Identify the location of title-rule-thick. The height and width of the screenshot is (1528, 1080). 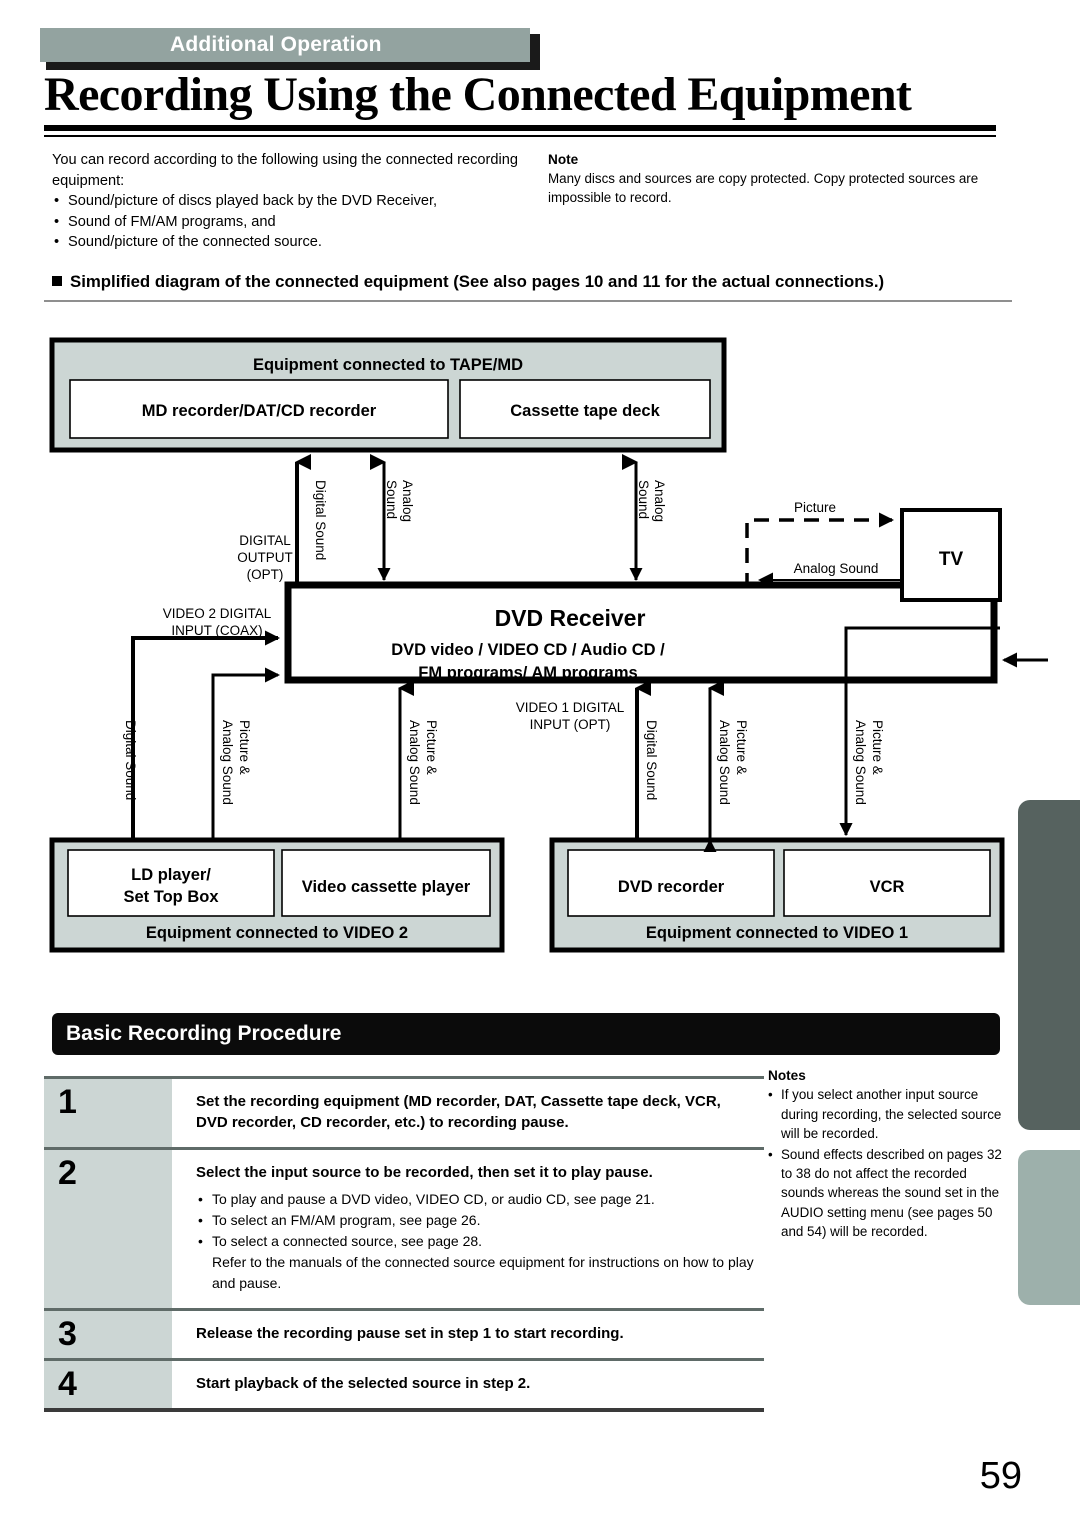
(520, 128).